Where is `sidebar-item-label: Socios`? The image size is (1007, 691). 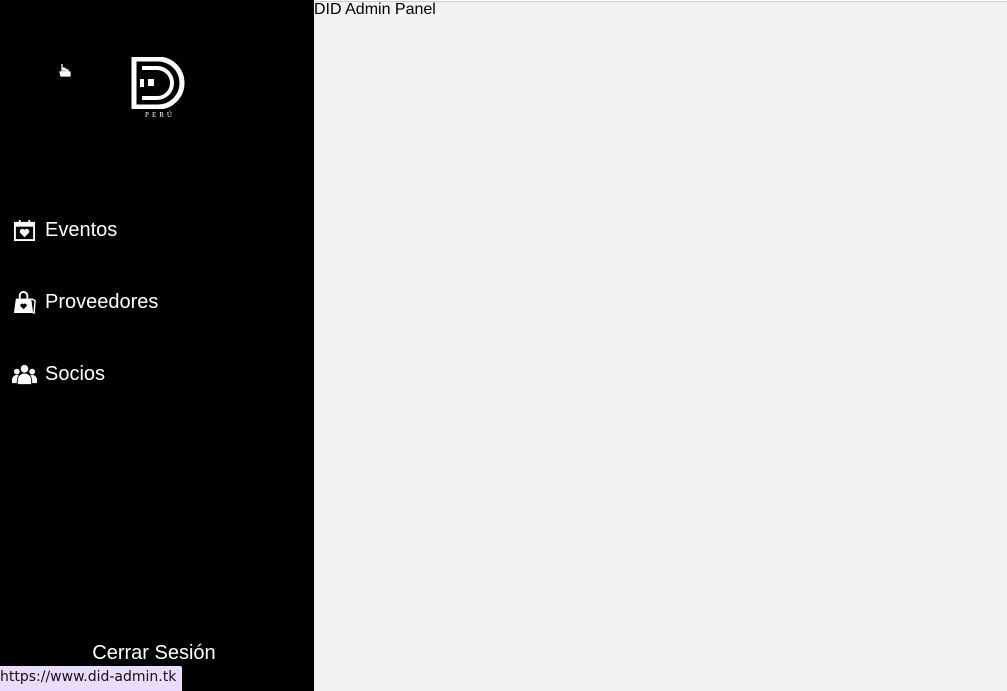
sidebar-item-label: Socios is located at coordinates (75, 373).